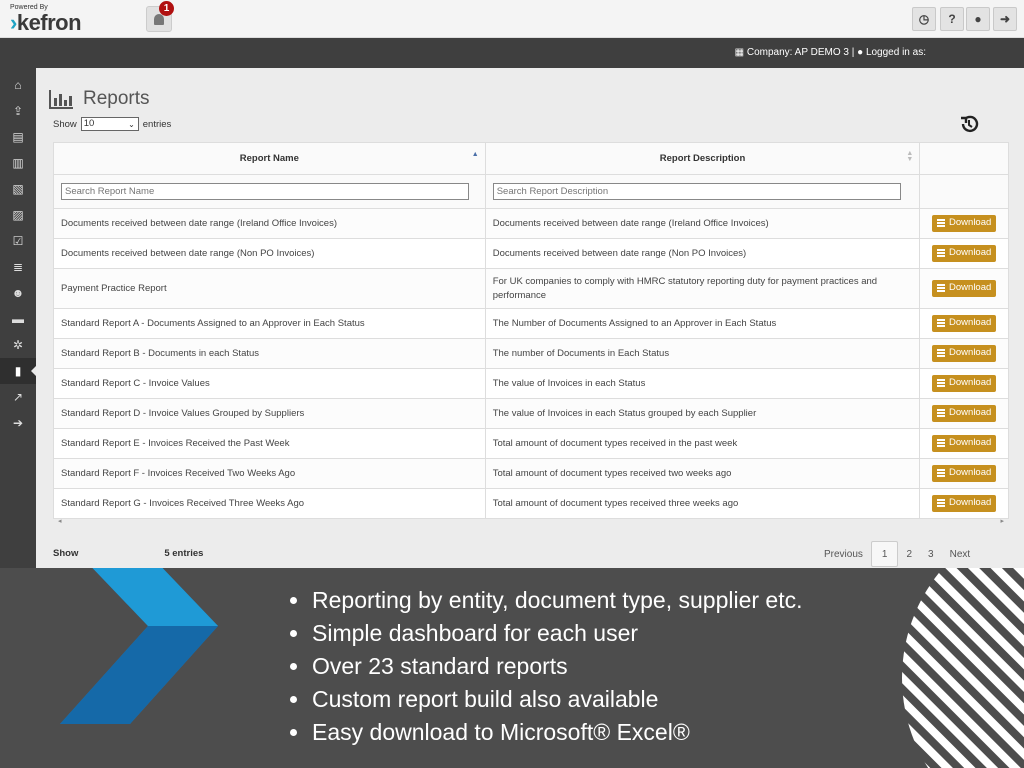 The width and height of the screenshot is (1024, 768). Describe the element at coordinates (18, 293) in the screenshot. I see `users-icon: ☻` at that location.